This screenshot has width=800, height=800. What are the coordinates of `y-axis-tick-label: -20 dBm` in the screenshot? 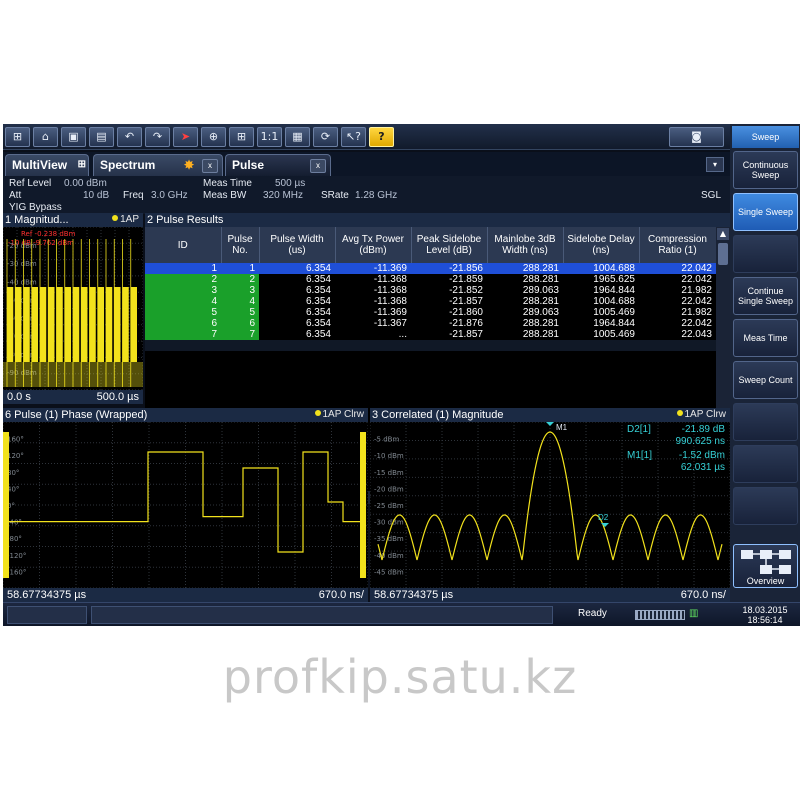 It's located at (389, 489).